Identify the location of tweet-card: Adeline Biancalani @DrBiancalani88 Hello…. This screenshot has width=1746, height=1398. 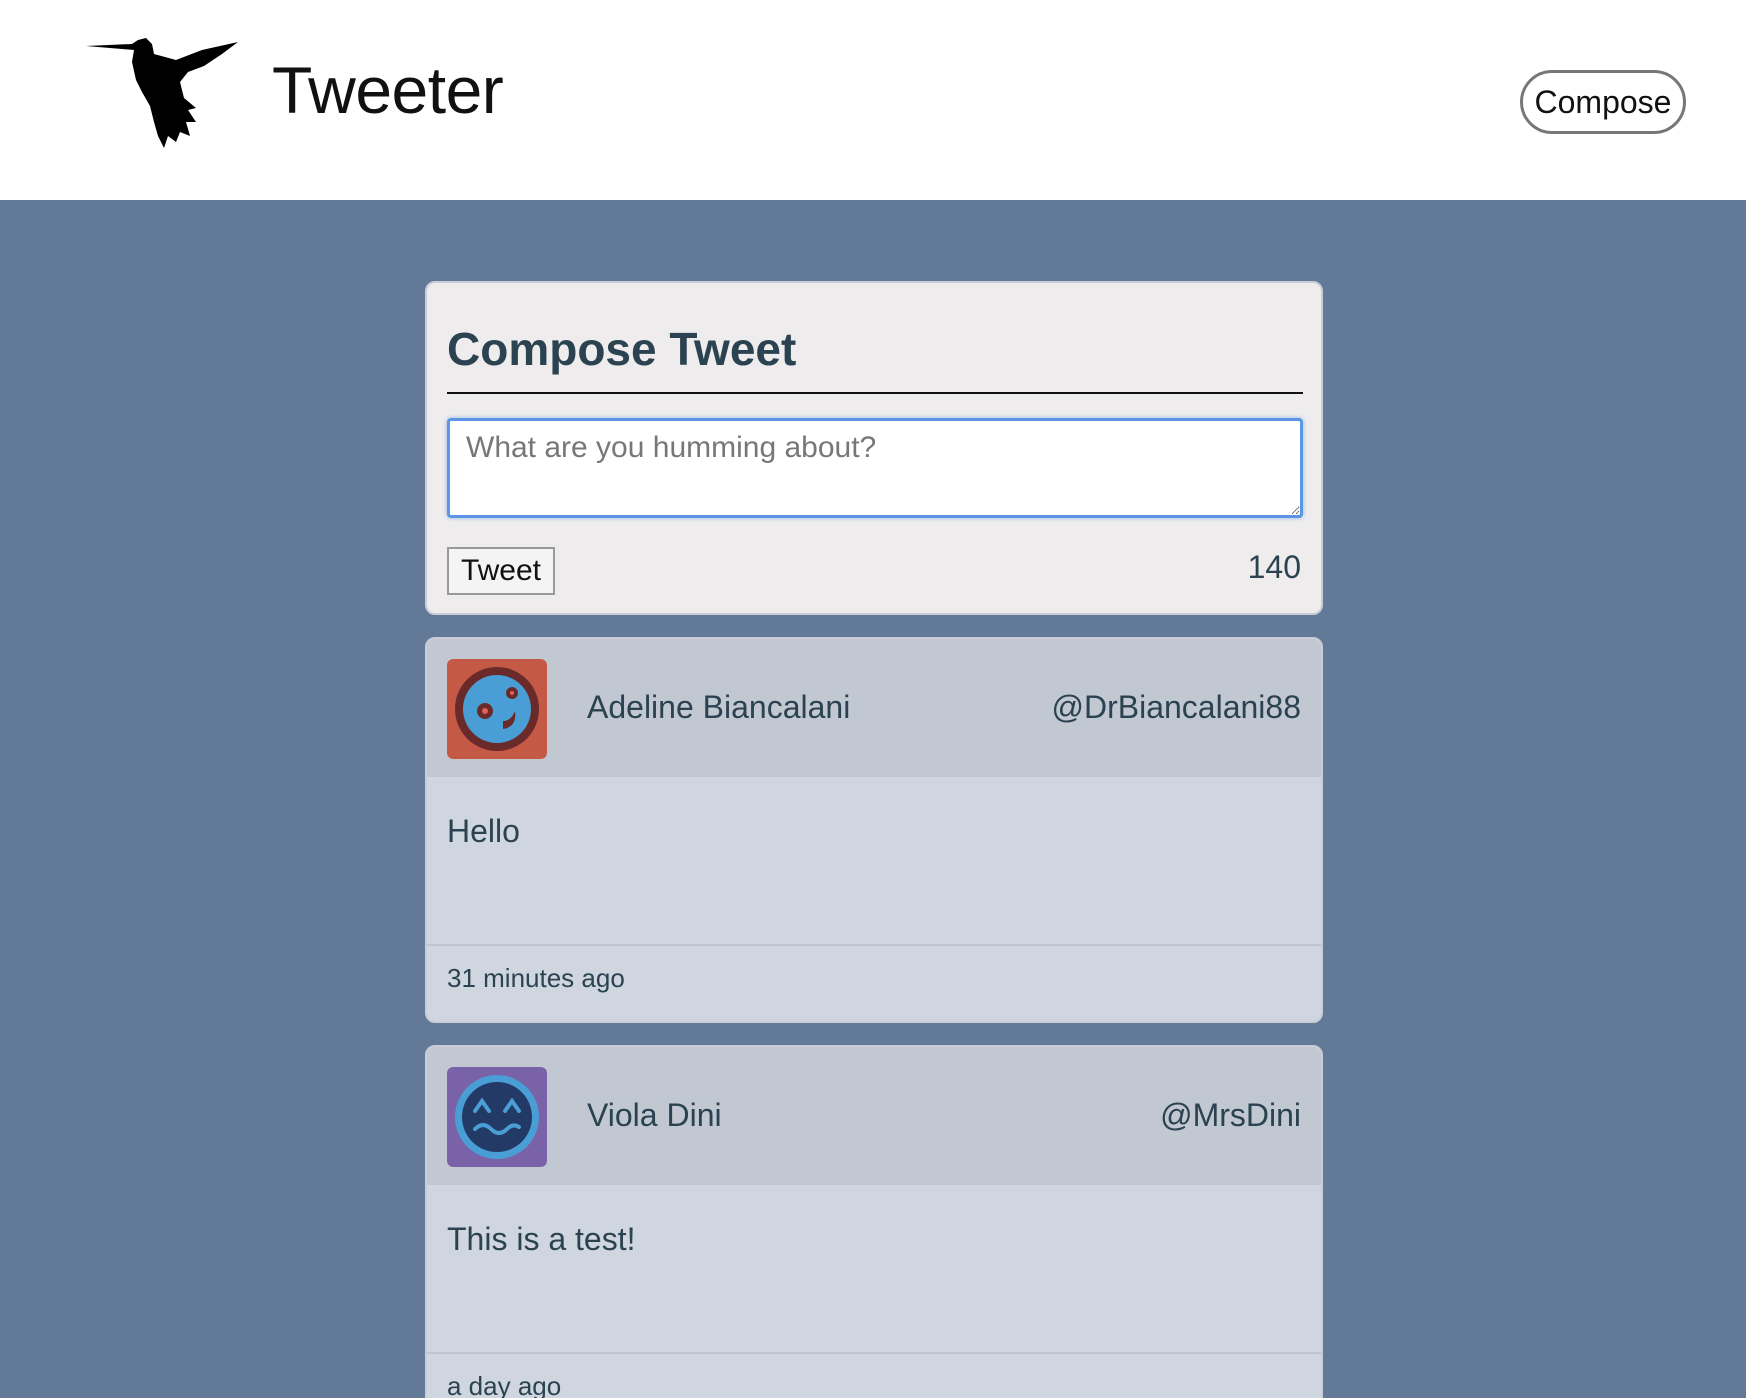
(874, 830).